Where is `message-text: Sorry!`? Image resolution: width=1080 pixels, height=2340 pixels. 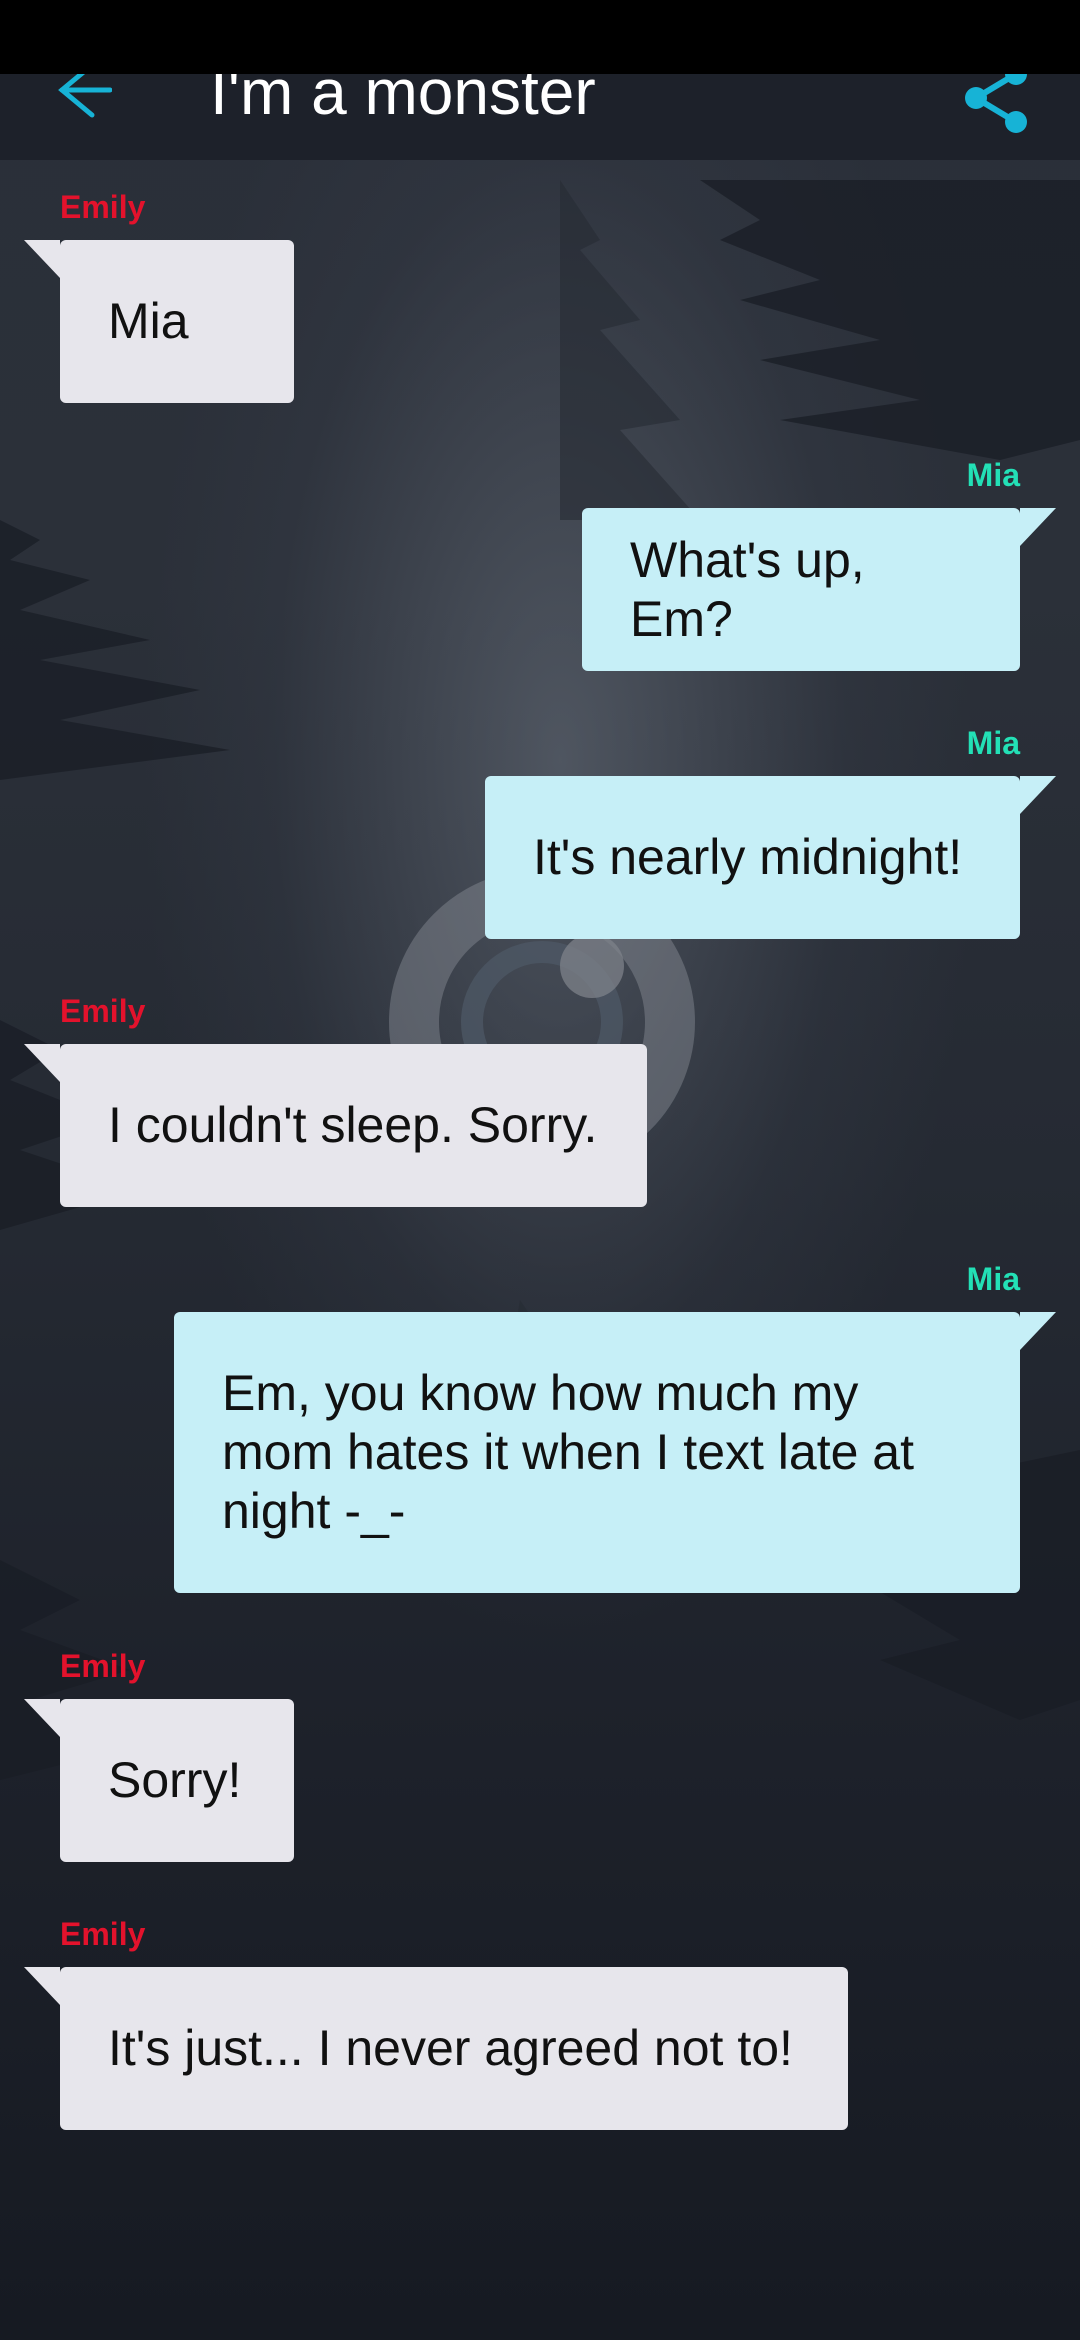 message-text: Sorry! is located at coordinates (175, 1780).